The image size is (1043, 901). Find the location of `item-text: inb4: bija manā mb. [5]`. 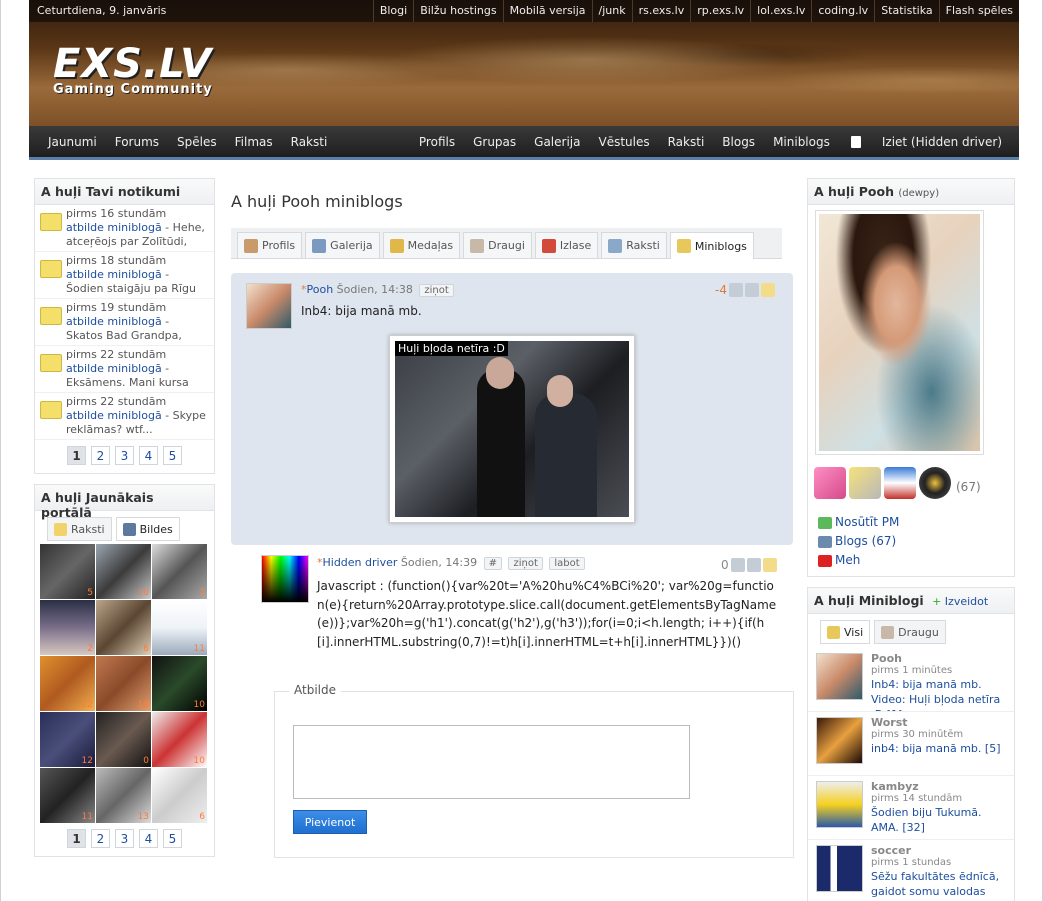

item-text: inb4: bija manā mb. [5] is located at coordinates (935, 748).